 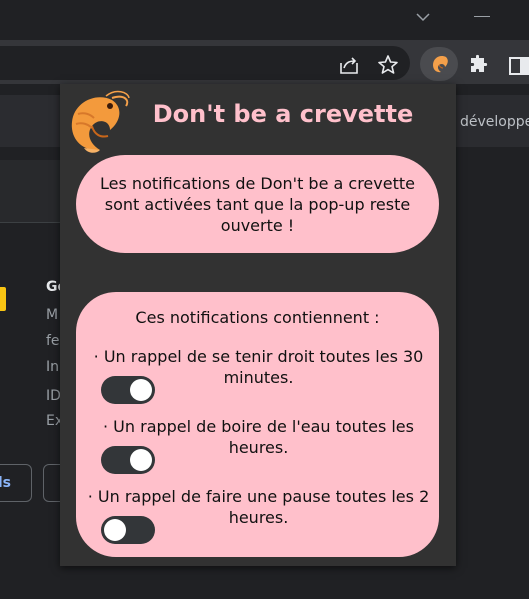 What do you see at coordinates (264, 20) in the screenshot?
I see `window-titlebar` at bounding box center [264, 20].